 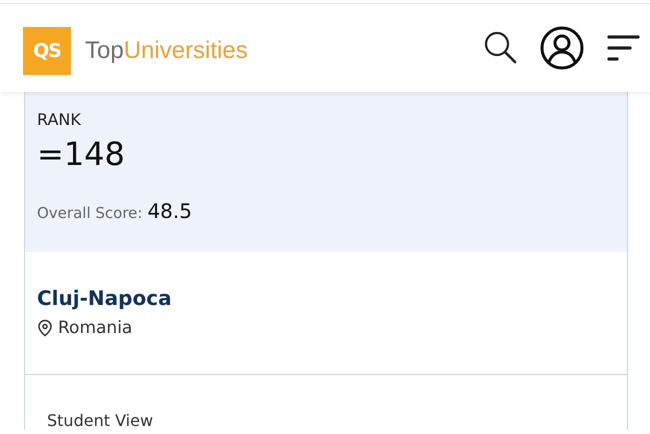 What do you see at coordinates (89, 213) in the screenshot?
I see `score-label: Overall Score:` at bounding box center [89, 213].